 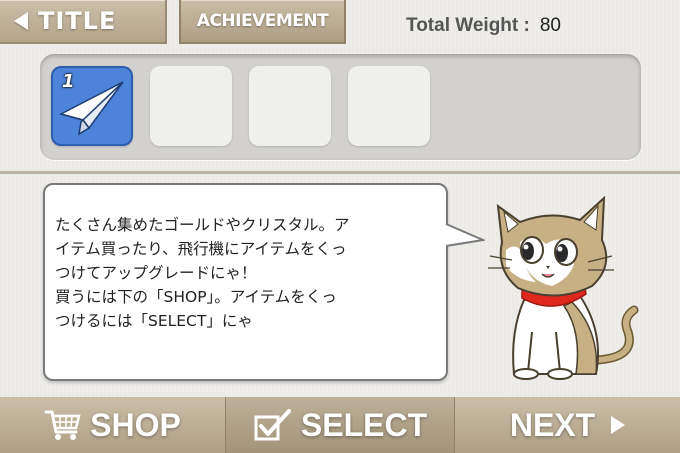 I want to click on next-button: NEXT, so click(x=567, y=425).